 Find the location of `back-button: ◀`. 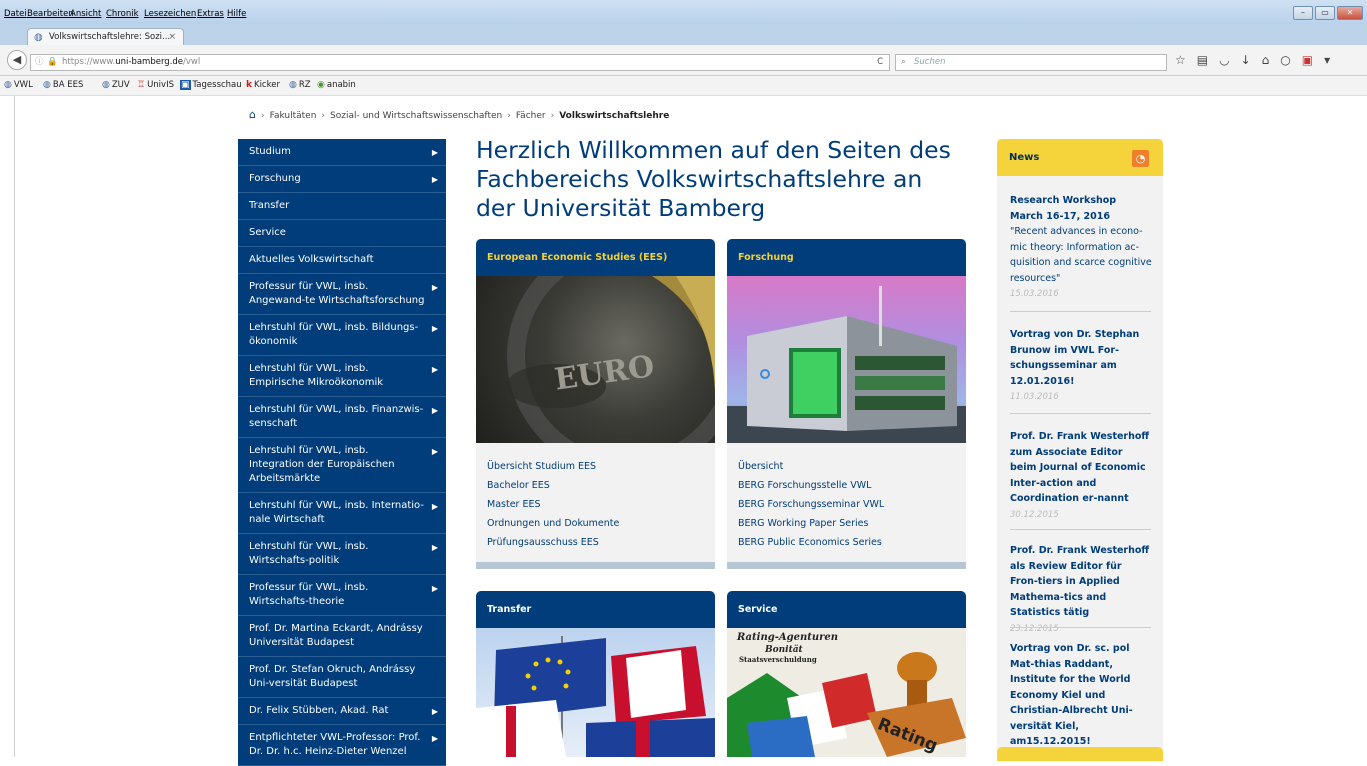

back-button: ◀ is located at coordinates (17, 60).